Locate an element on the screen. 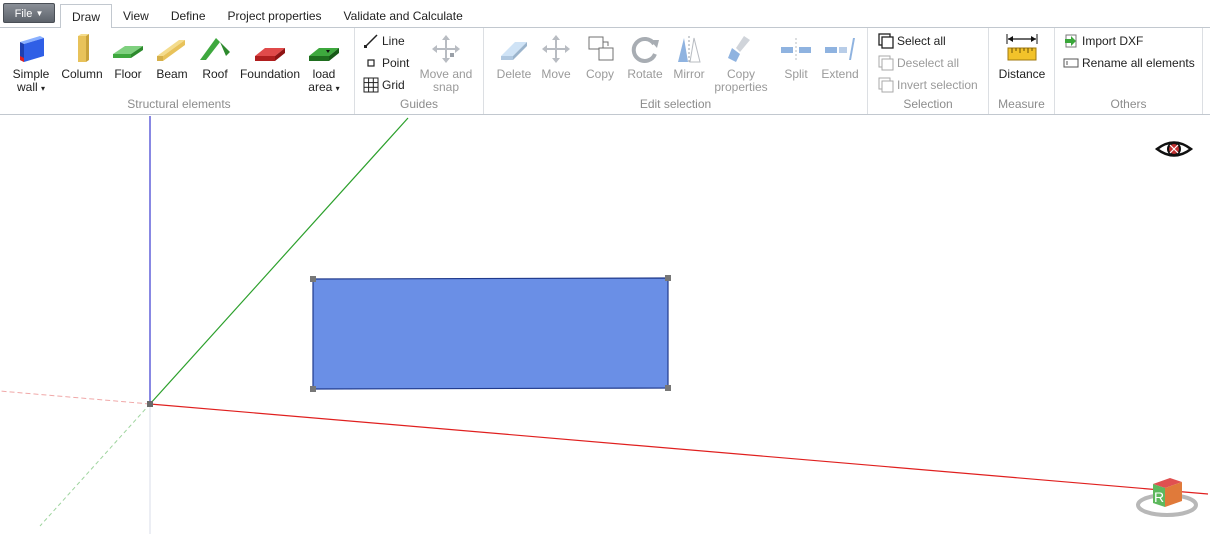 The width and height of the screenshot is (1210, 539). group-guides: Line Point Grid Move and snap Guides is located at coordinates (419, 71).